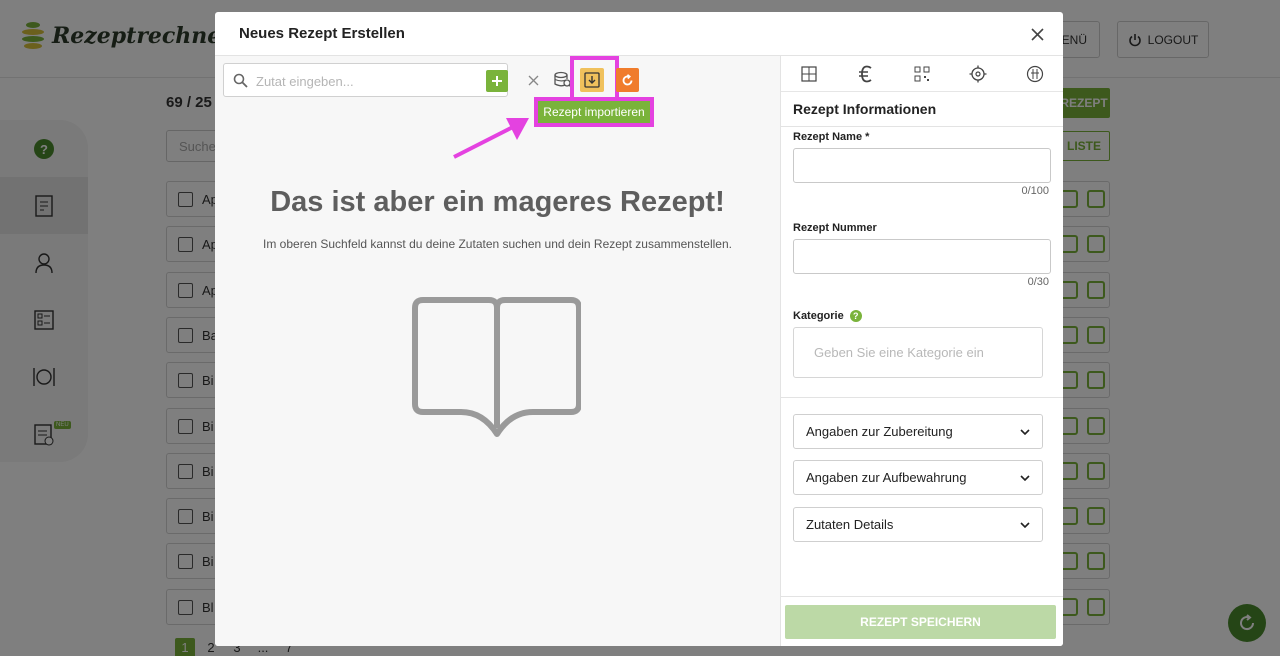 Image resolution: width=1280 pixels, height=656 pixels. I want to click on accordion-preparation-label: Angaben zur Zubereitung, so click(879, 431).